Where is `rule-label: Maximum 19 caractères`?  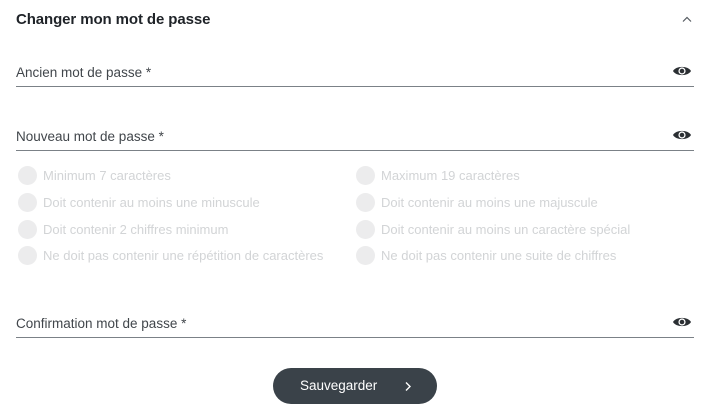 rule-label: Maximum 19 caractères is located at coordinates (450, 175).